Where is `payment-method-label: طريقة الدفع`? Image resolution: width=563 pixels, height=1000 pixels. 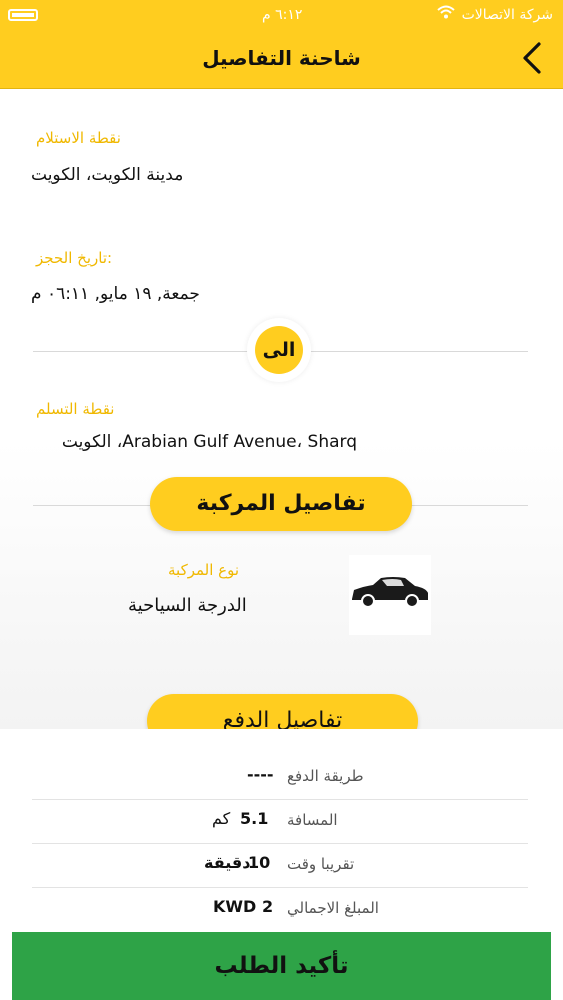 payment-method-label: طريقة الدفع is located at coordinates (325, 776).